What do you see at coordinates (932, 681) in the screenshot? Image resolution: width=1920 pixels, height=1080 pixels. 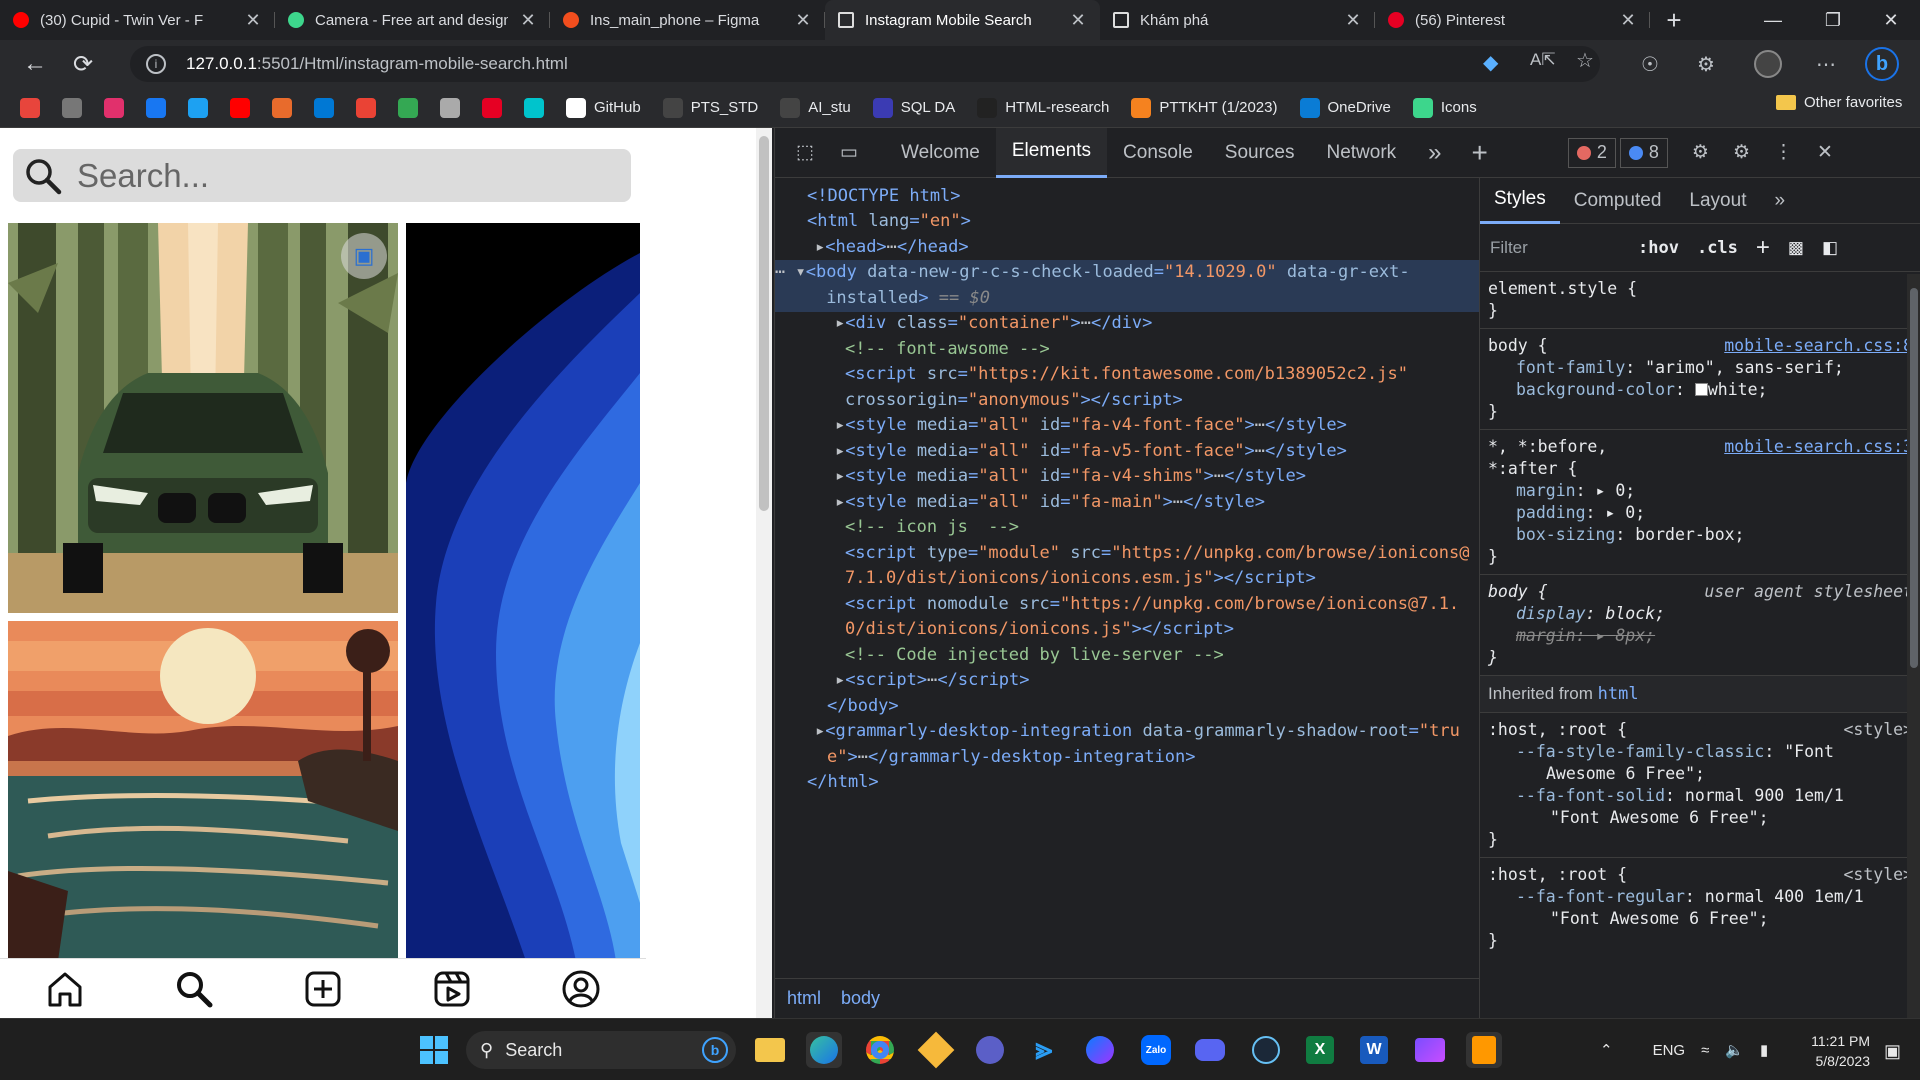 I see `dom-node: ▸<script>⋯</script>` at bounding box center [932, 681].